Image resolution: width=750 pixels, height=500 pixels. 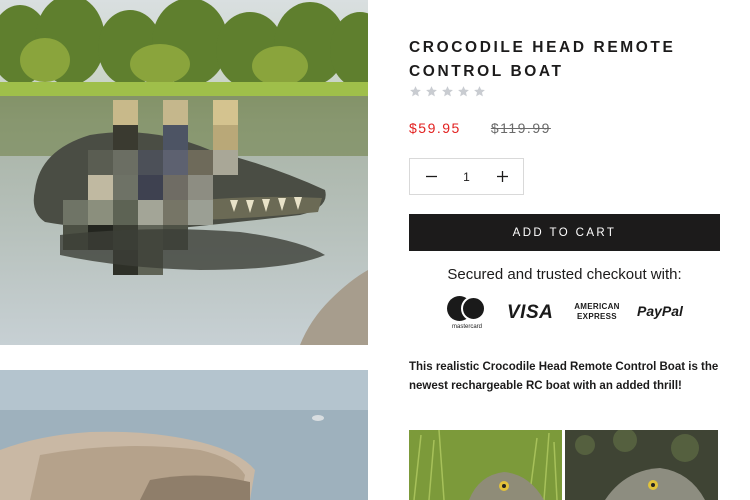 I want to click on description-image-dark, so click(x=641, y=465).